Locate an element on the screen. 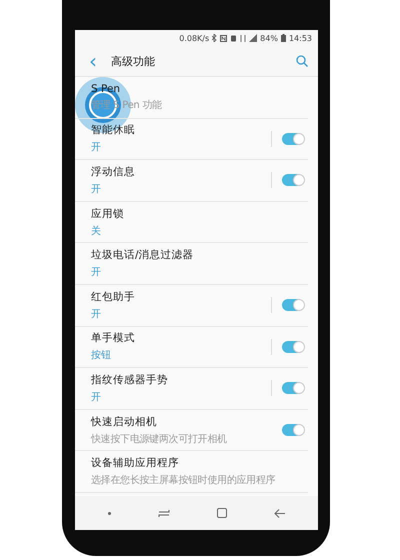 The image size is (400, 560). clock: 14:53 is located at coordinates (300, 38).